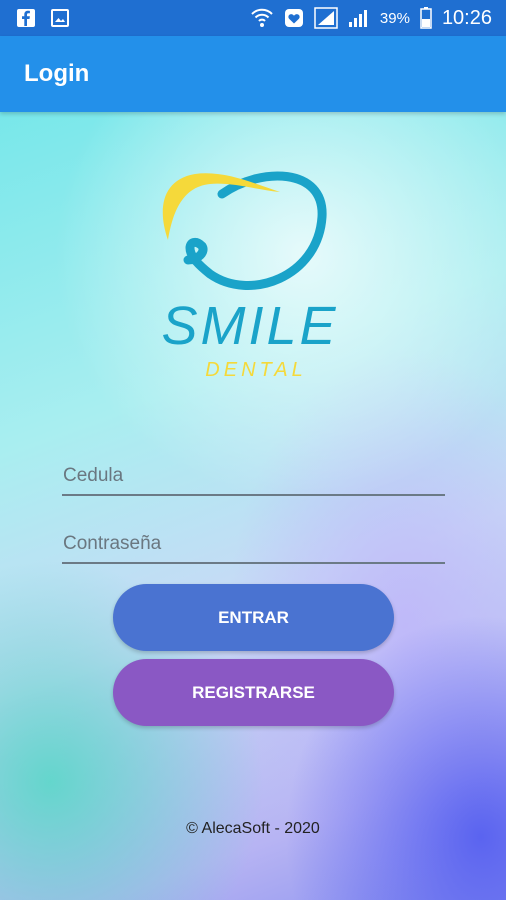  I want to click on signal-icon, so click(326, 18).